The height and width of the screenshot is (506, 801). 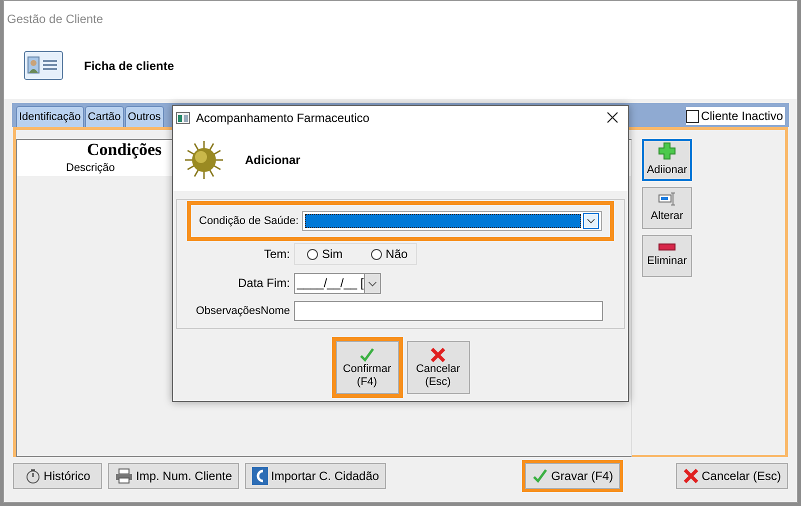 What do you see at coordinates (667, 151) in the screenshot?
I see `plus-icon` at bounding box center [667, 151].